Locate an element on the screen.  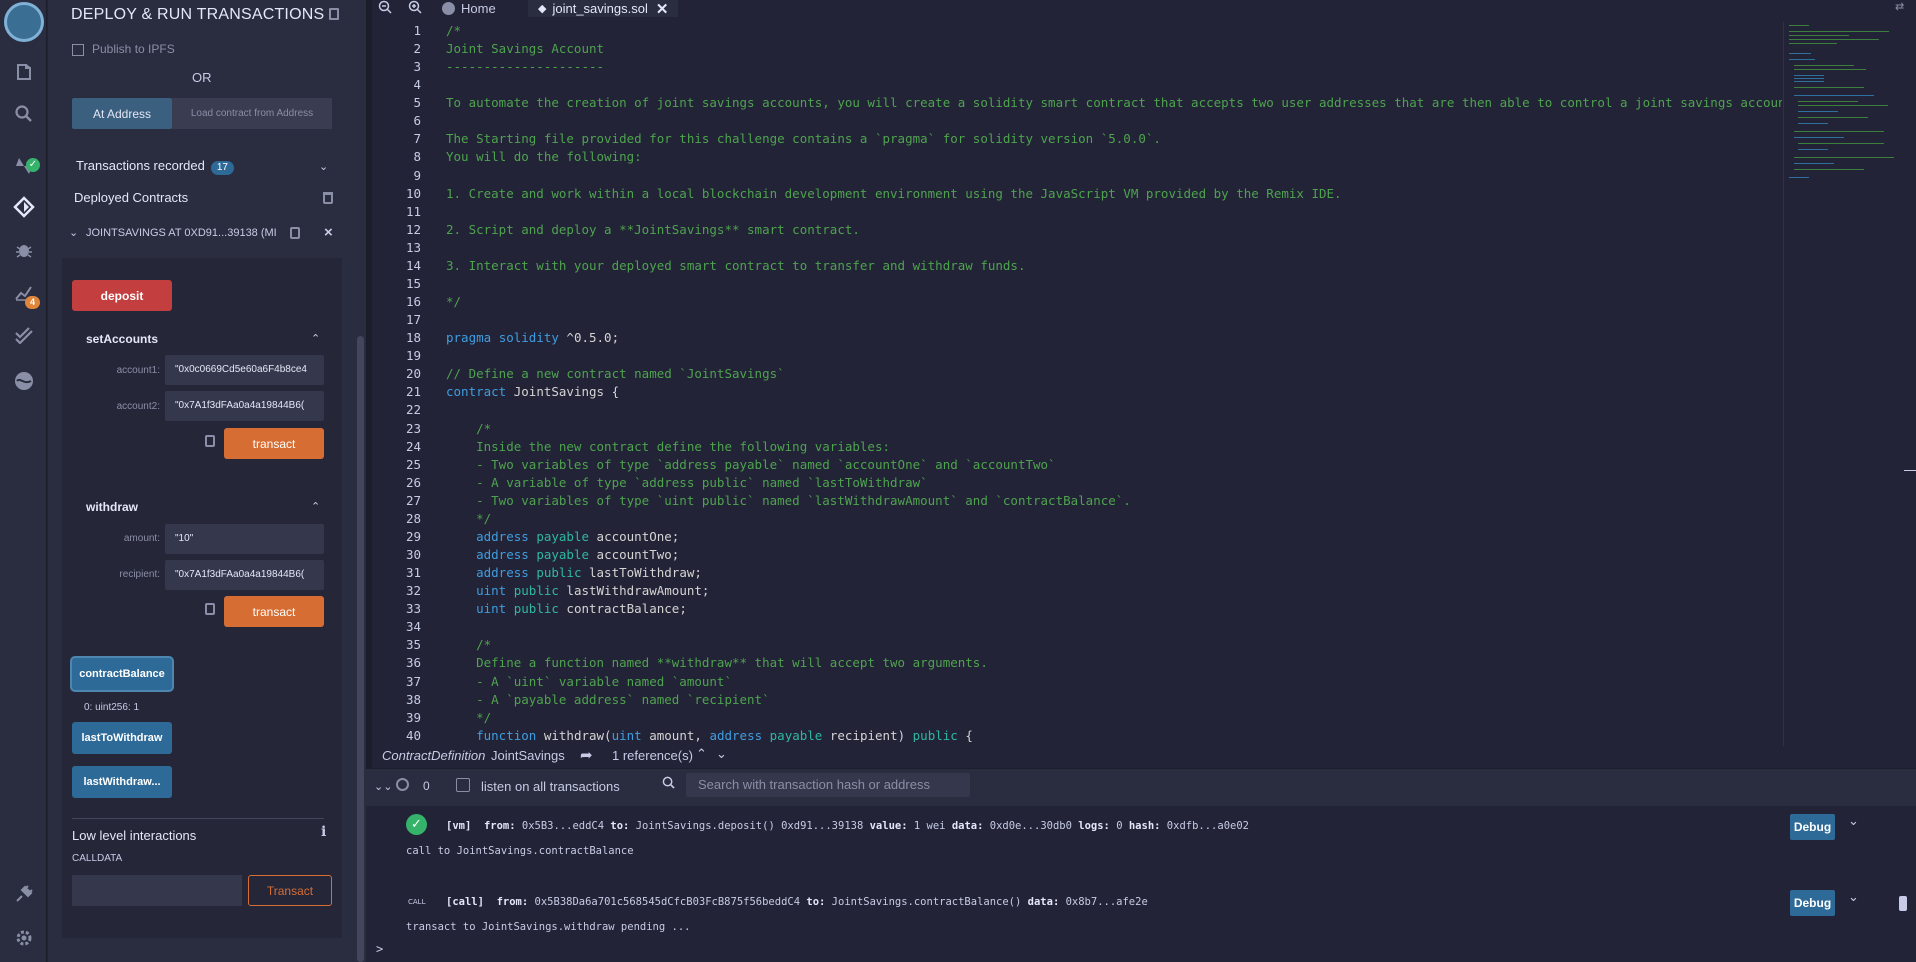
code-line: 37 - A `uint` variable named `amount` is located at coordinates (1077, 682).